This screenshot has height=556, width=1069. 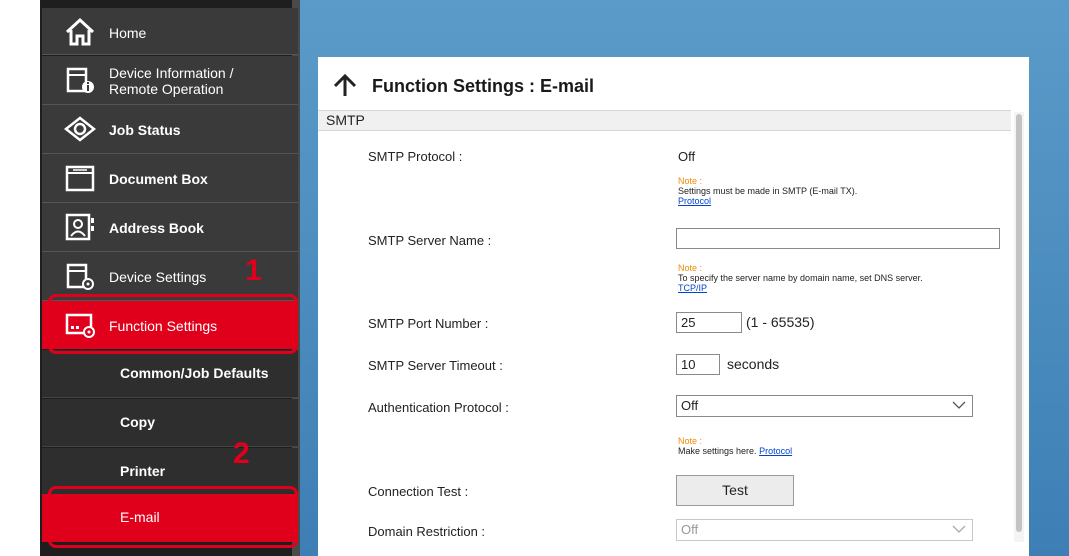 I want to click on callout-step-2: 2, so click(x=241, y=453).